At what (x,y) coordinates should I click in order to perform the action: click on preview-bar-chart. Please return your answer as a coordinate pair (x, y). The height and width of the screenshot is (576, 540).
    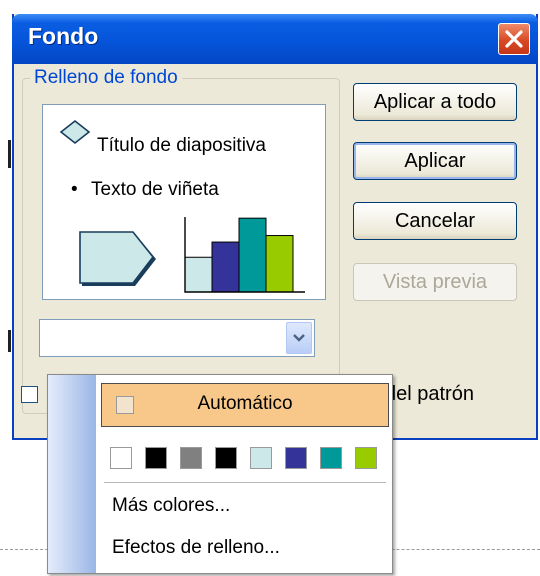
    Looking at the image, I should click on (244, 255).